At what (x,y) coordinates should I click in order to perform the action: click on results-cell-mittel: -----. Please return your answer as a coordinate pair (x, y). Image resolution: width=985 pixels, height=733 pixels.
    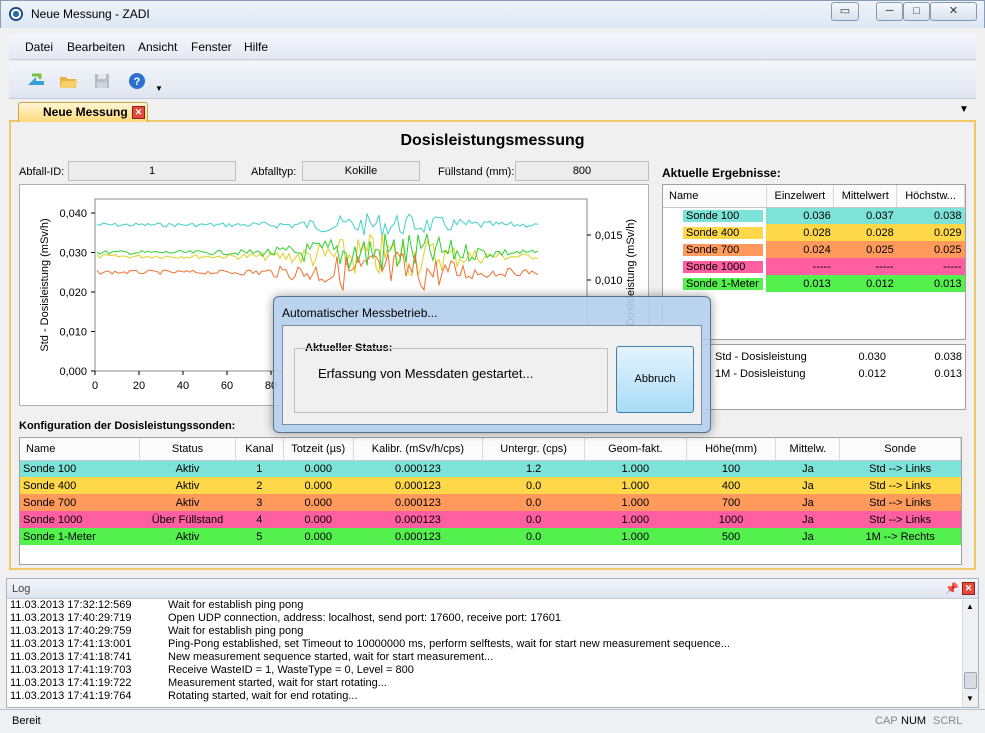
    Looking at the image, I should click on (865, 266).